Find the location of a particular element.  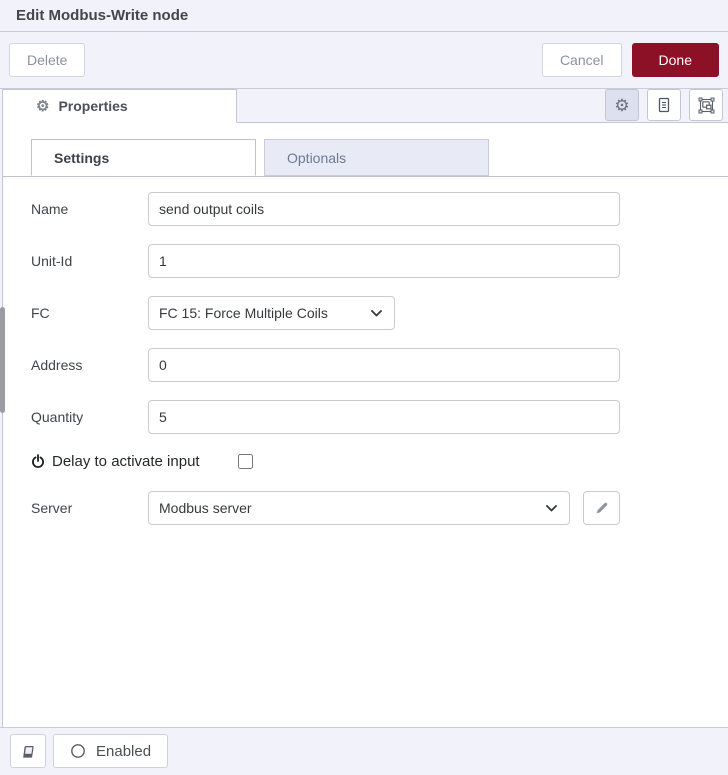

tab-optionals: Optionals is located at coordinates (376, 157).